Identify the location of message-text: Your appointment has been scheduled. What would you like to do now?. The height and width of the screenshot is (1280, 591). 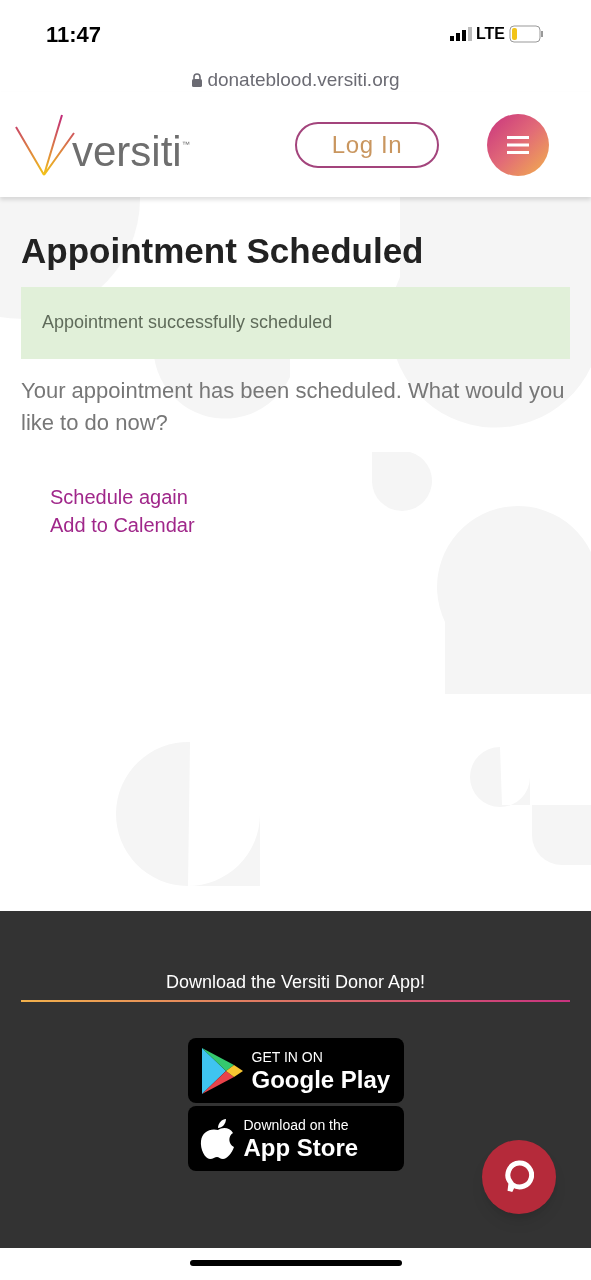
(293, 406).